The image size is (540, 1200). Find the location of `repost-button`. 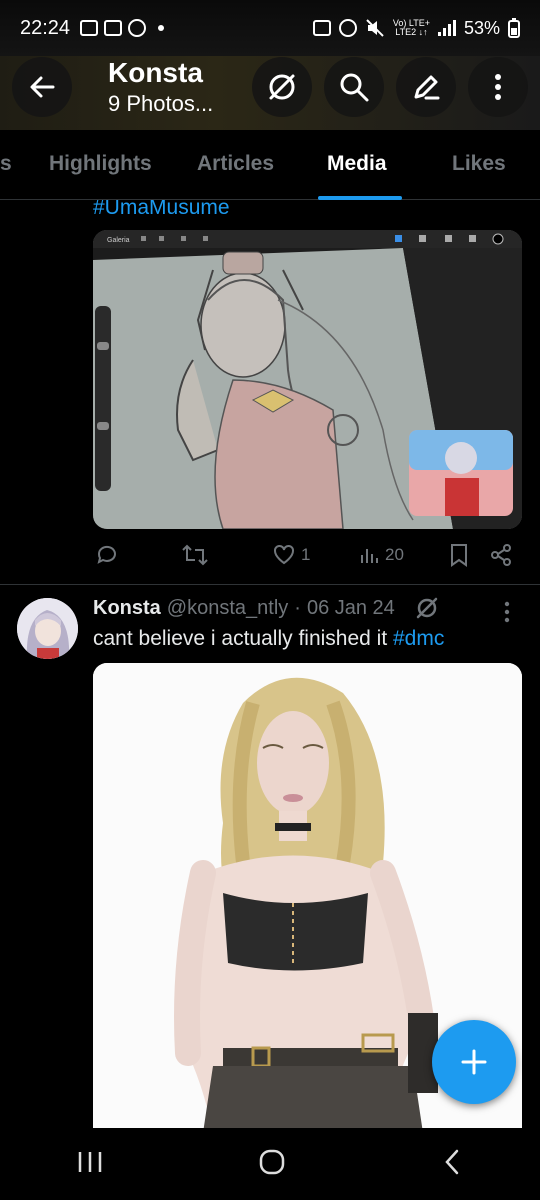

repost-button is located at coordinates (198, 555).